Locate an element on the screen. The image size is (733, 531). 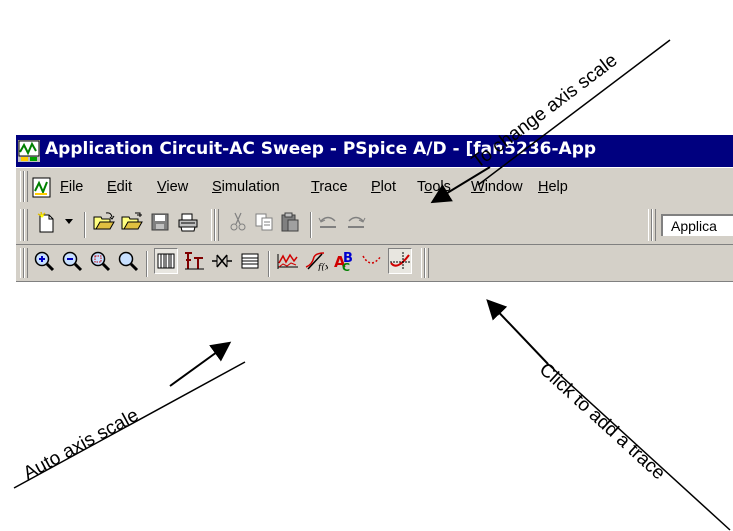
add-trace-arrow is located at coordinates (517, 332).